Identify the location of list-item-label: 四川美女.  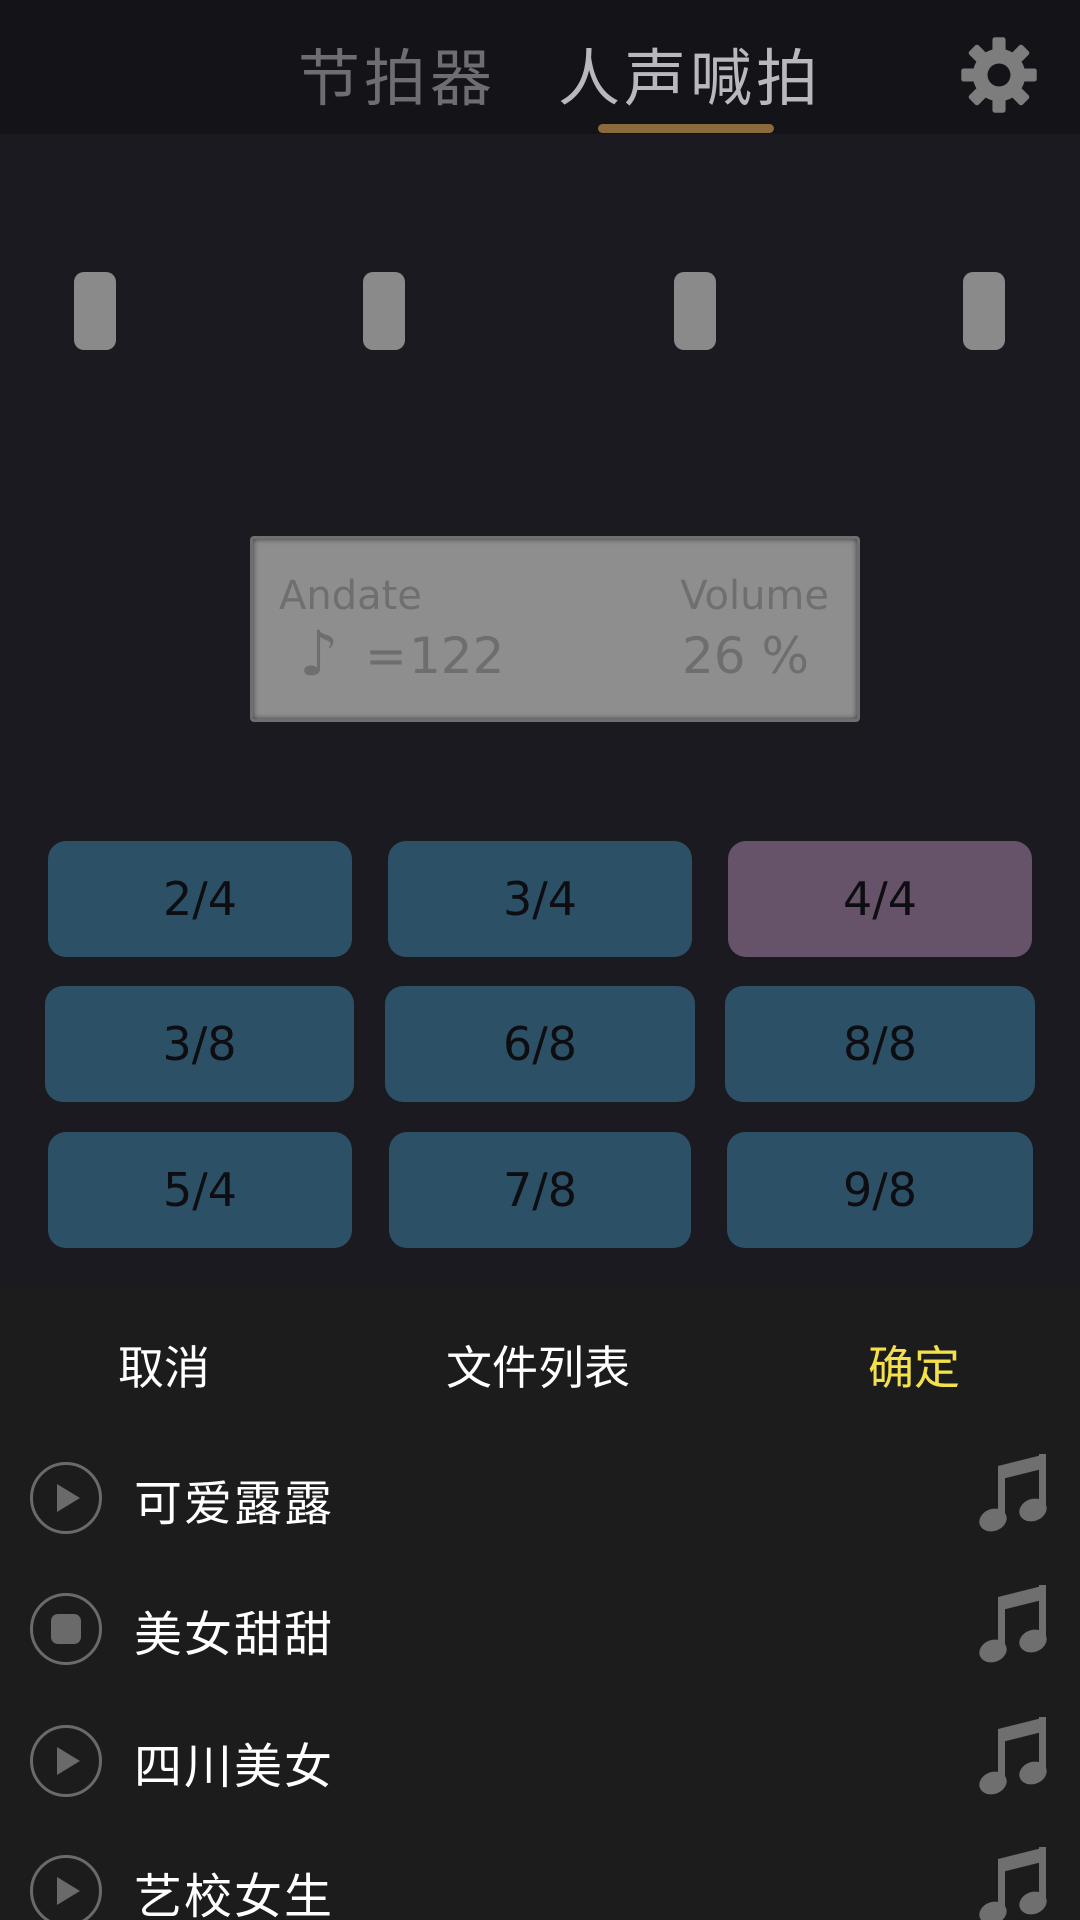
(234, 1767).